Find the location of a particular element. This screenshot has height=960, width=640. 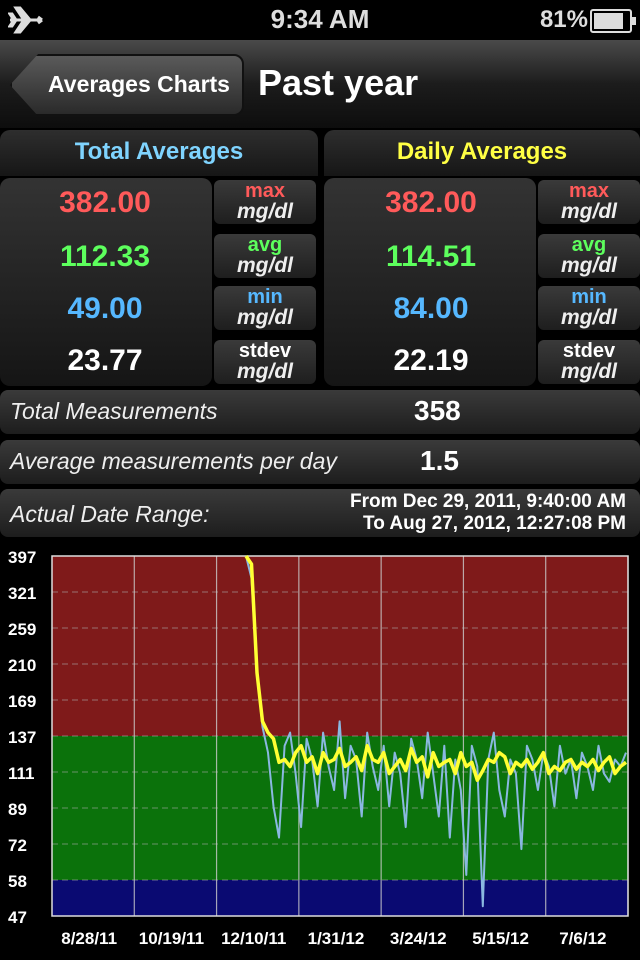

daily-avg-value: 114.51 is located at coordinates (431, 256).